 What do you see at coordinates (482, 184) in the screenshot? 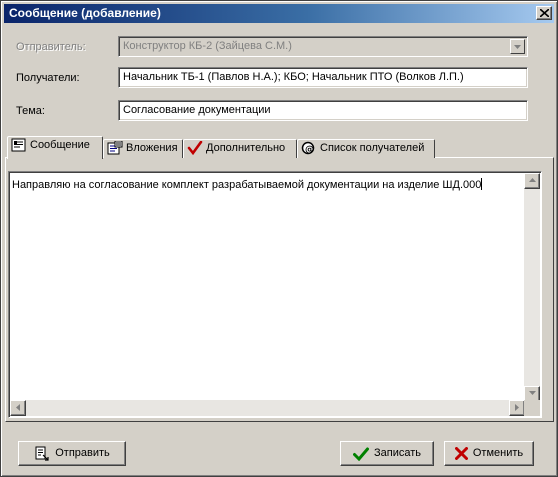
I see `text-caret` at bounding box center [482, 184].